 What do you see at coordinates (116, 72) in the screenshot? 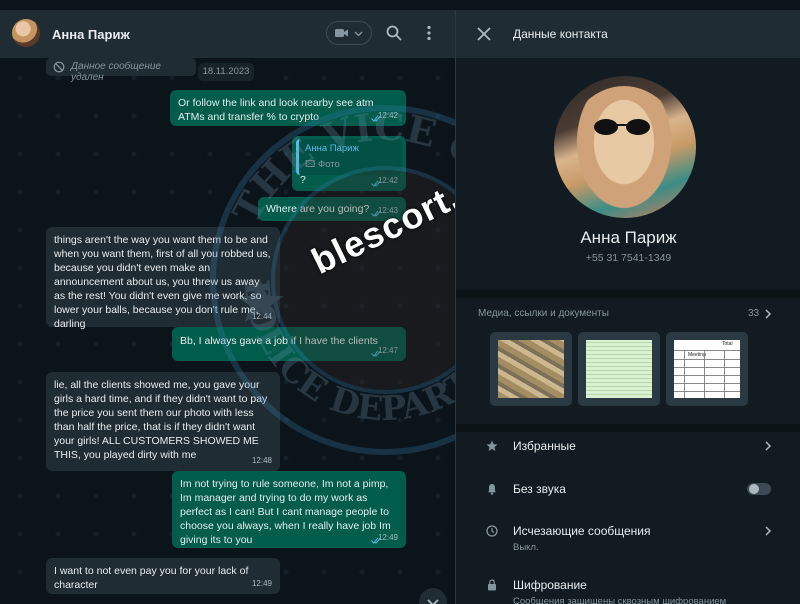
I see `deleted-message-text: Данное сообщение удален` at bounding box center [116, 72].